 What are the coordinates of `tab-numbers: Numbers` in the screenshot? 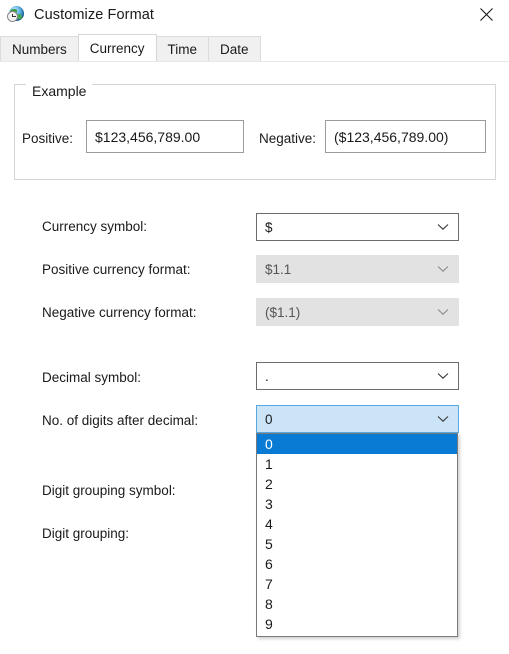 It's located at (39, 48).